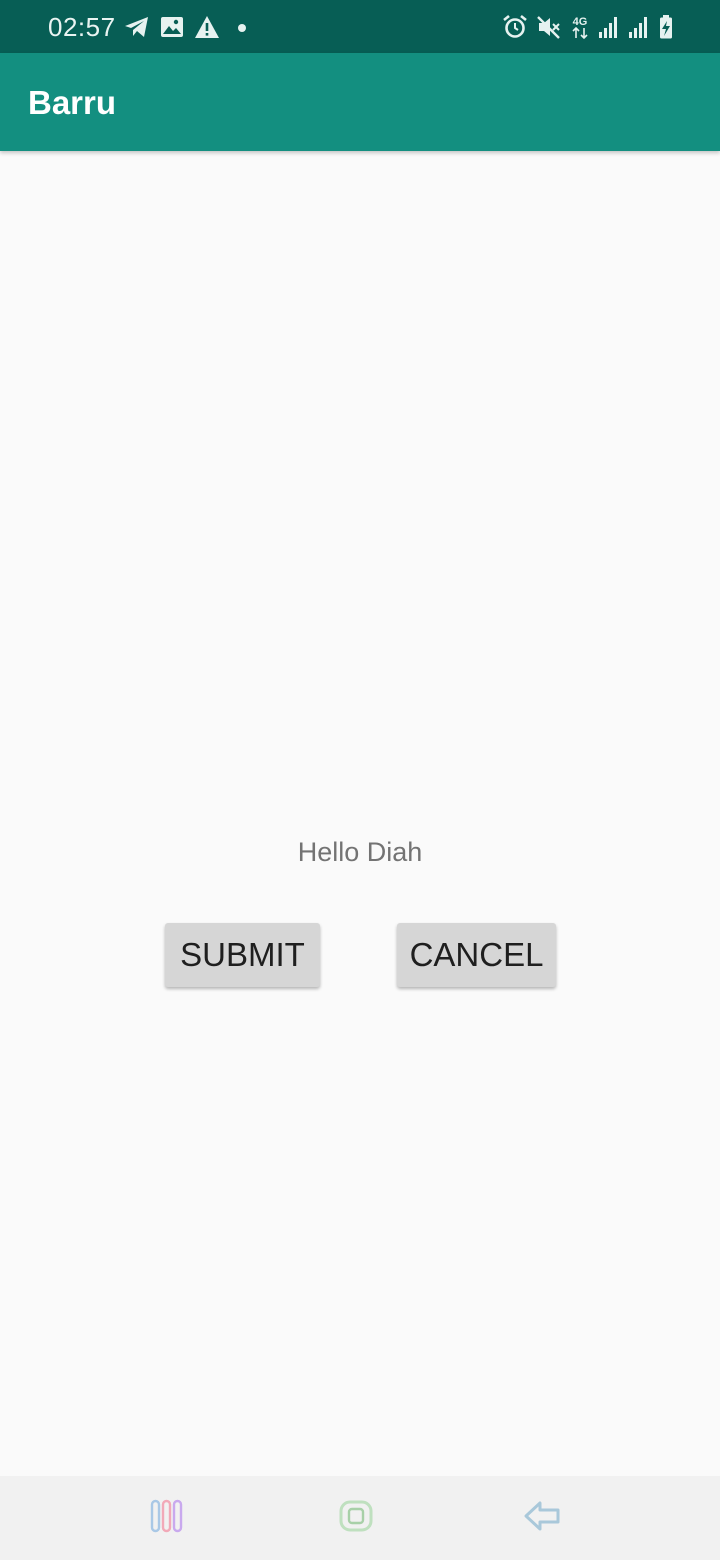 Image resolution: width=720 pixels, height=1560 pixels. I want to click on recents-icon, so click(168, 1518).